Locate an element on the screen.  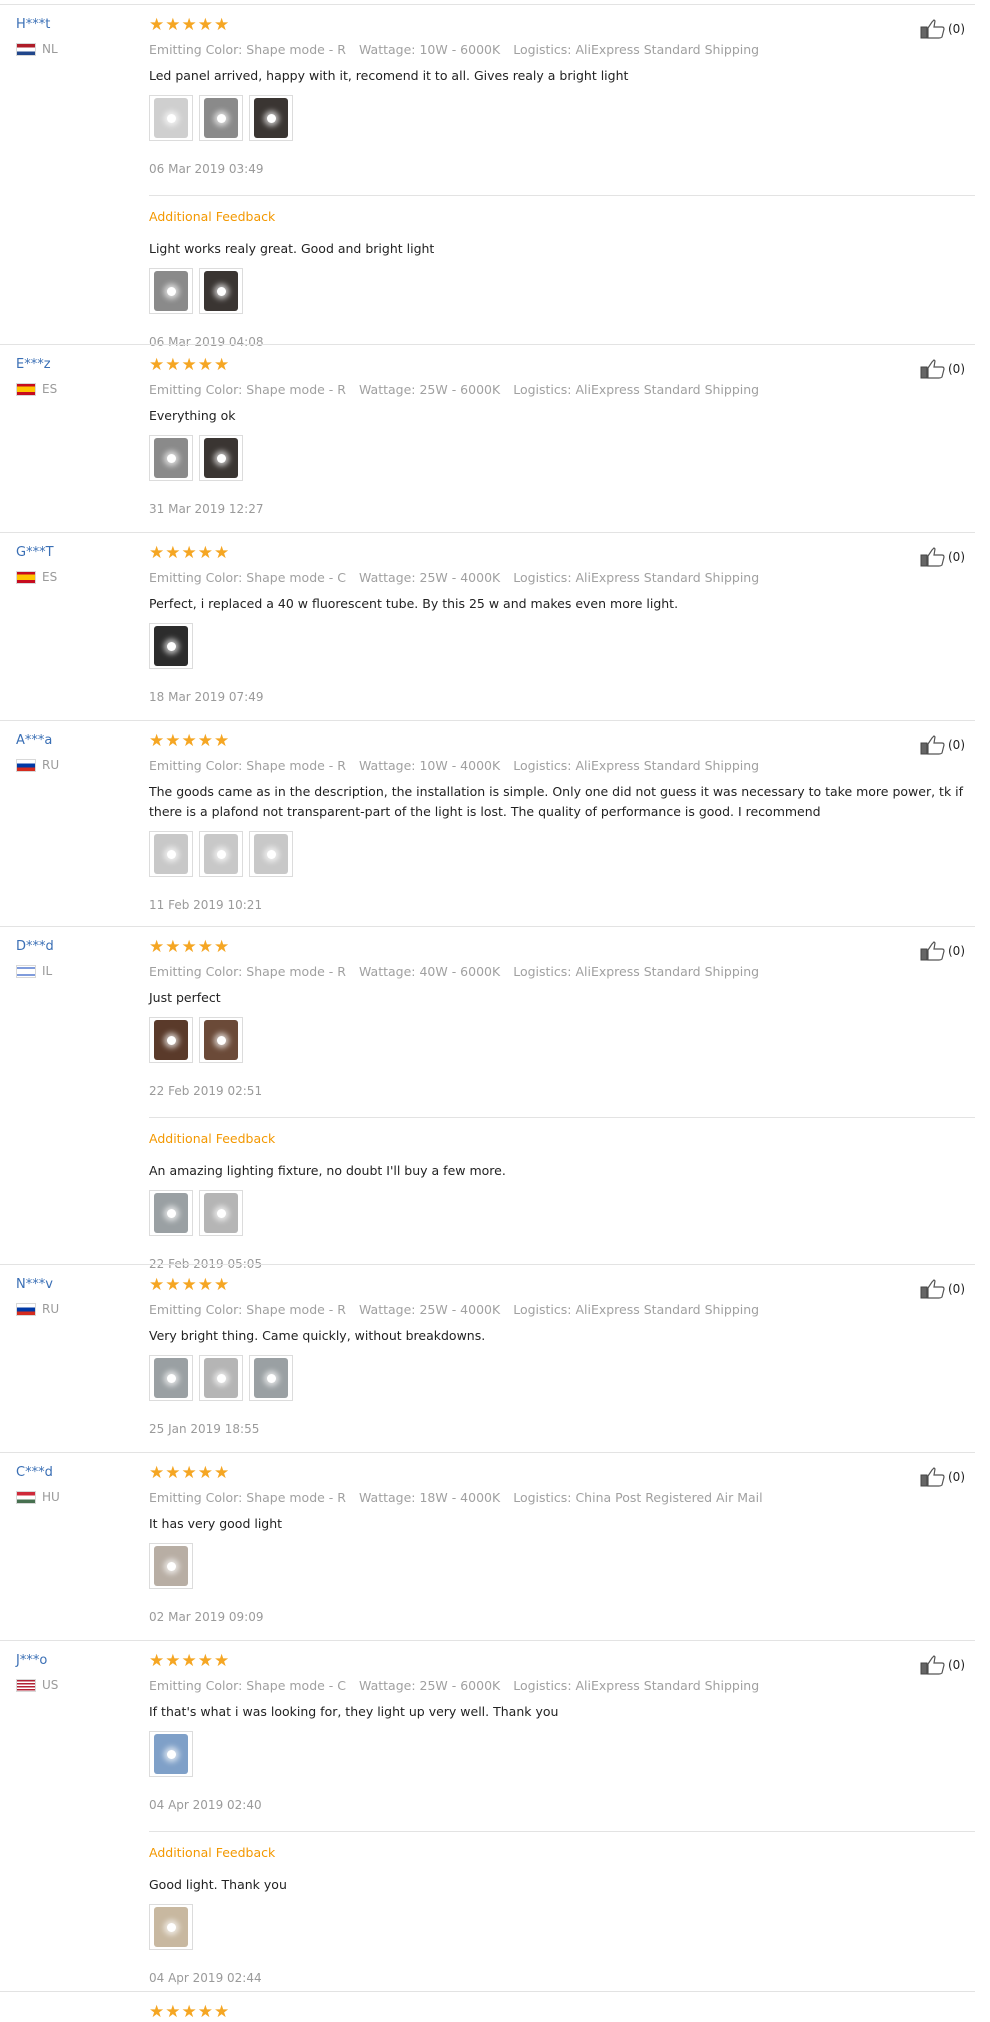
review-date: 06 Mar 2019 03:49 is located at coordinates (206, 169).